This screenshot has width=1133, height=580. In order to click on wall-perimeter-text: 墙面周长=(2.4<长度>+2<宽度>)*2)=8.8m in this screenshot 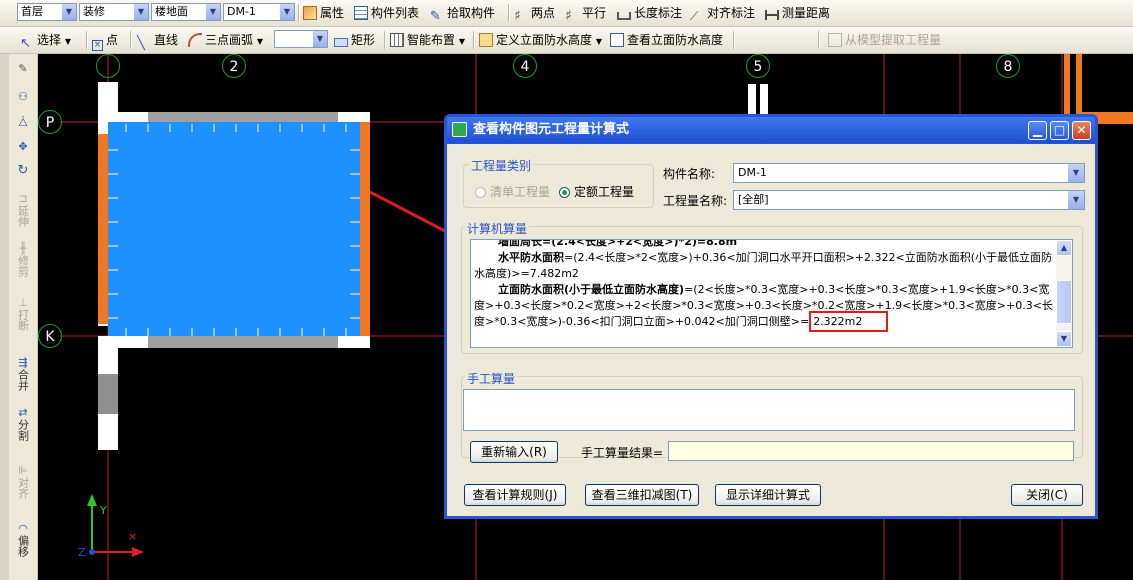, I will do `click(618, 243)`.